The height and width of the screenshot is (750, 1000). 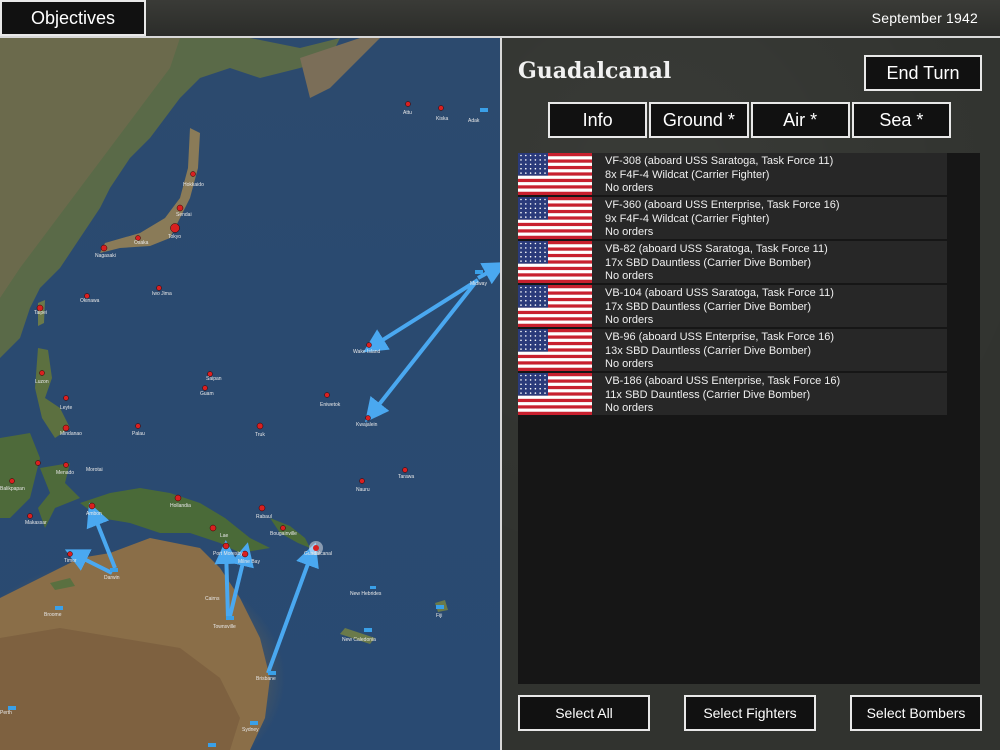 What do you see at coordinates (90, 301) in the screenshot?
I see `svg-text: Okinawa` at bounding box center [90, 301].